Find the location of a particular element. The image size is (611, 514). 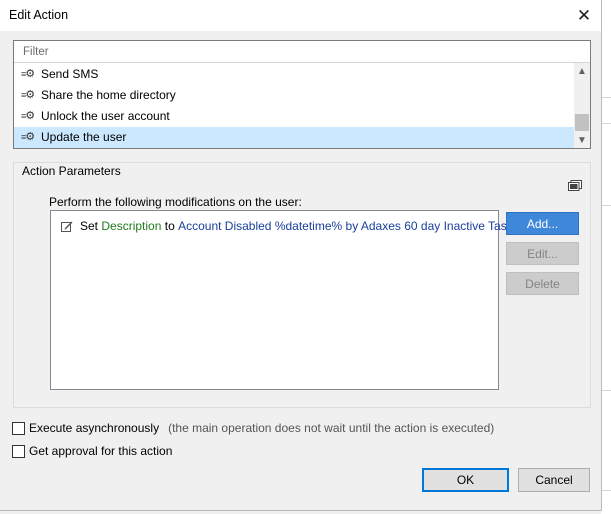

scroll-thumb is located at coordinates (582, 122).